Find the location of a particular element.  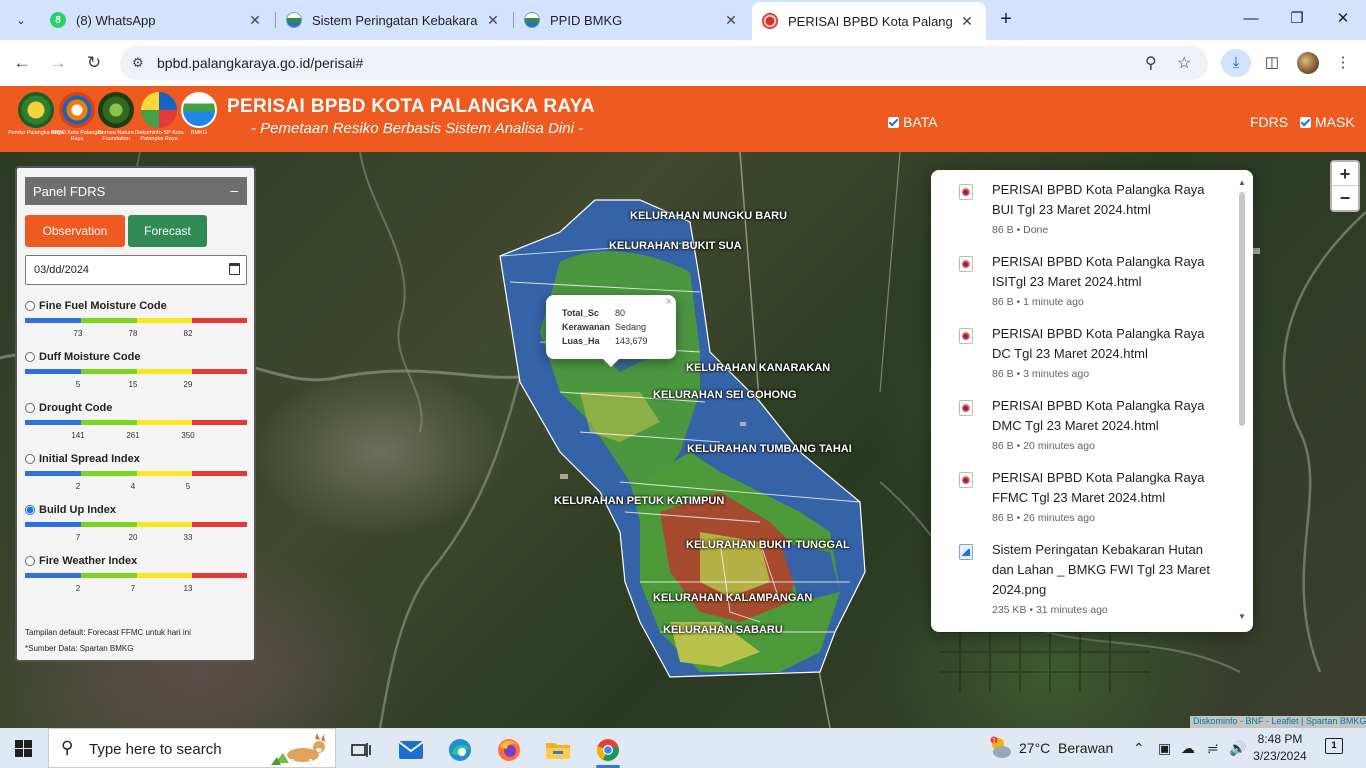

forward-button: → is located at coordinates (58, 63).